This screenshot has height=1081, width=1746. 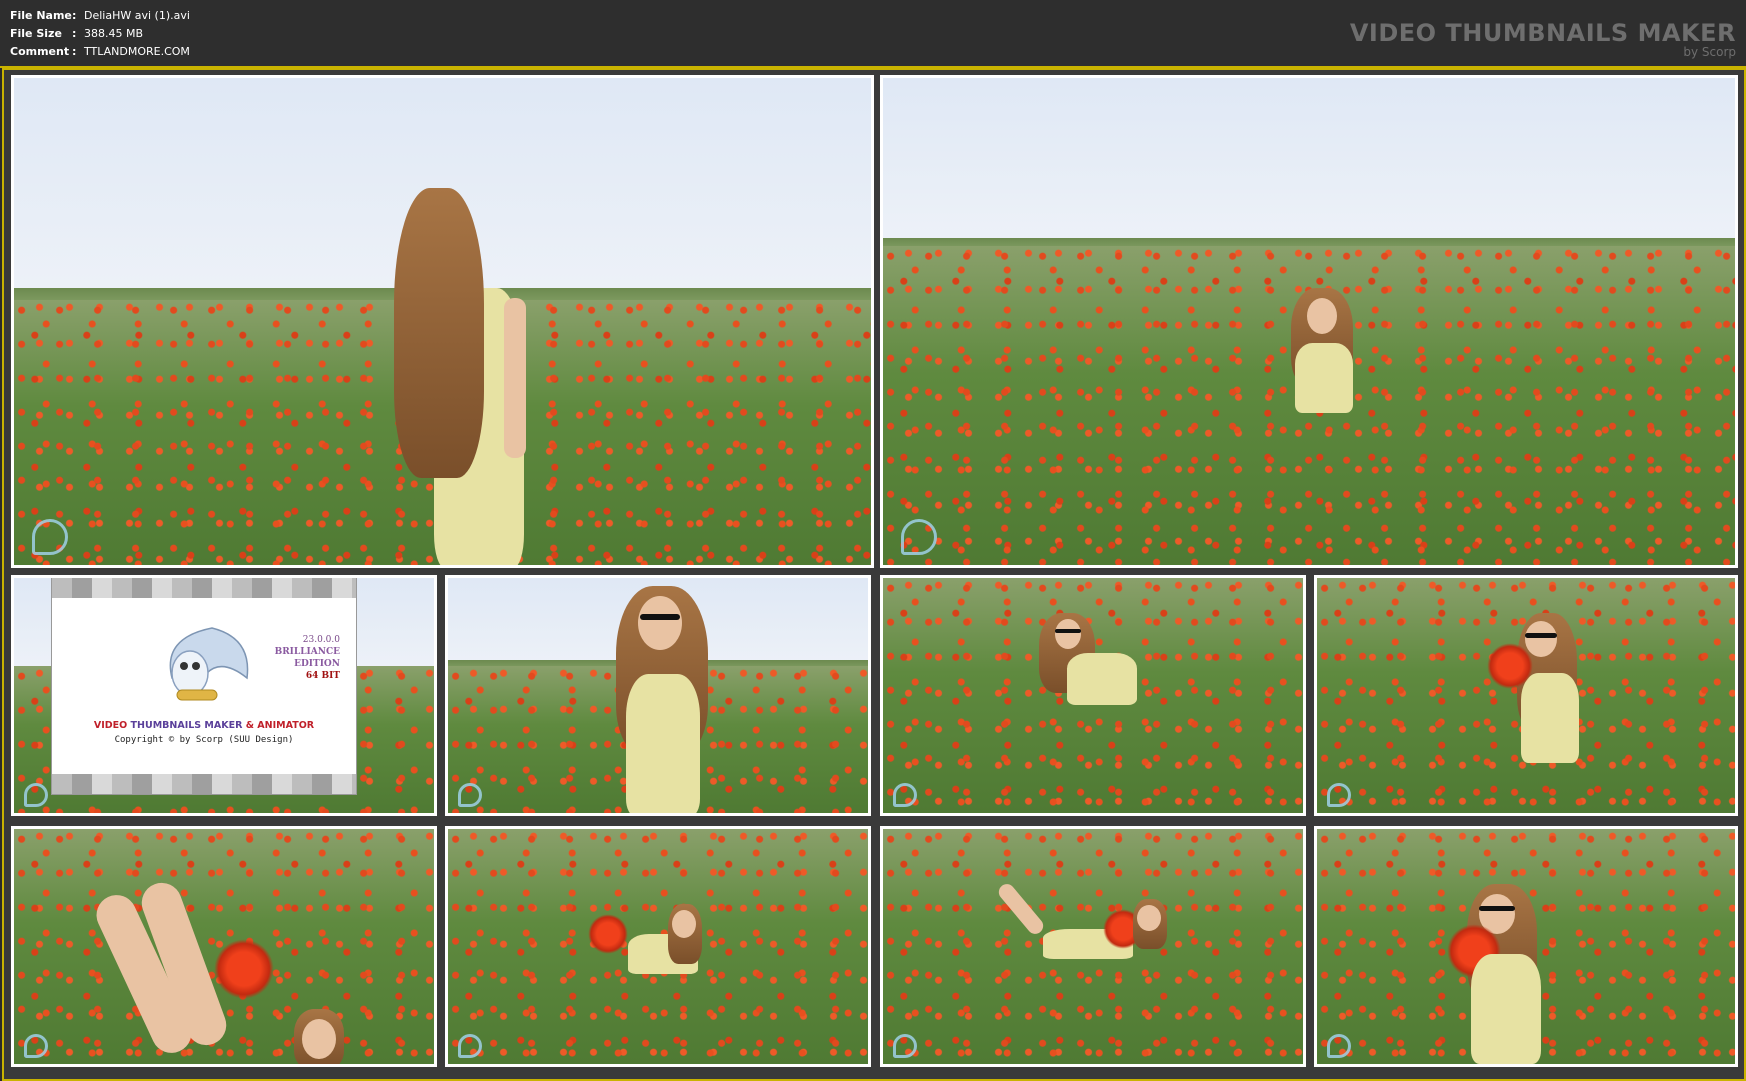 I want to click on splash-title-part3: & ANIMATOR, so click(x=280, y=725).